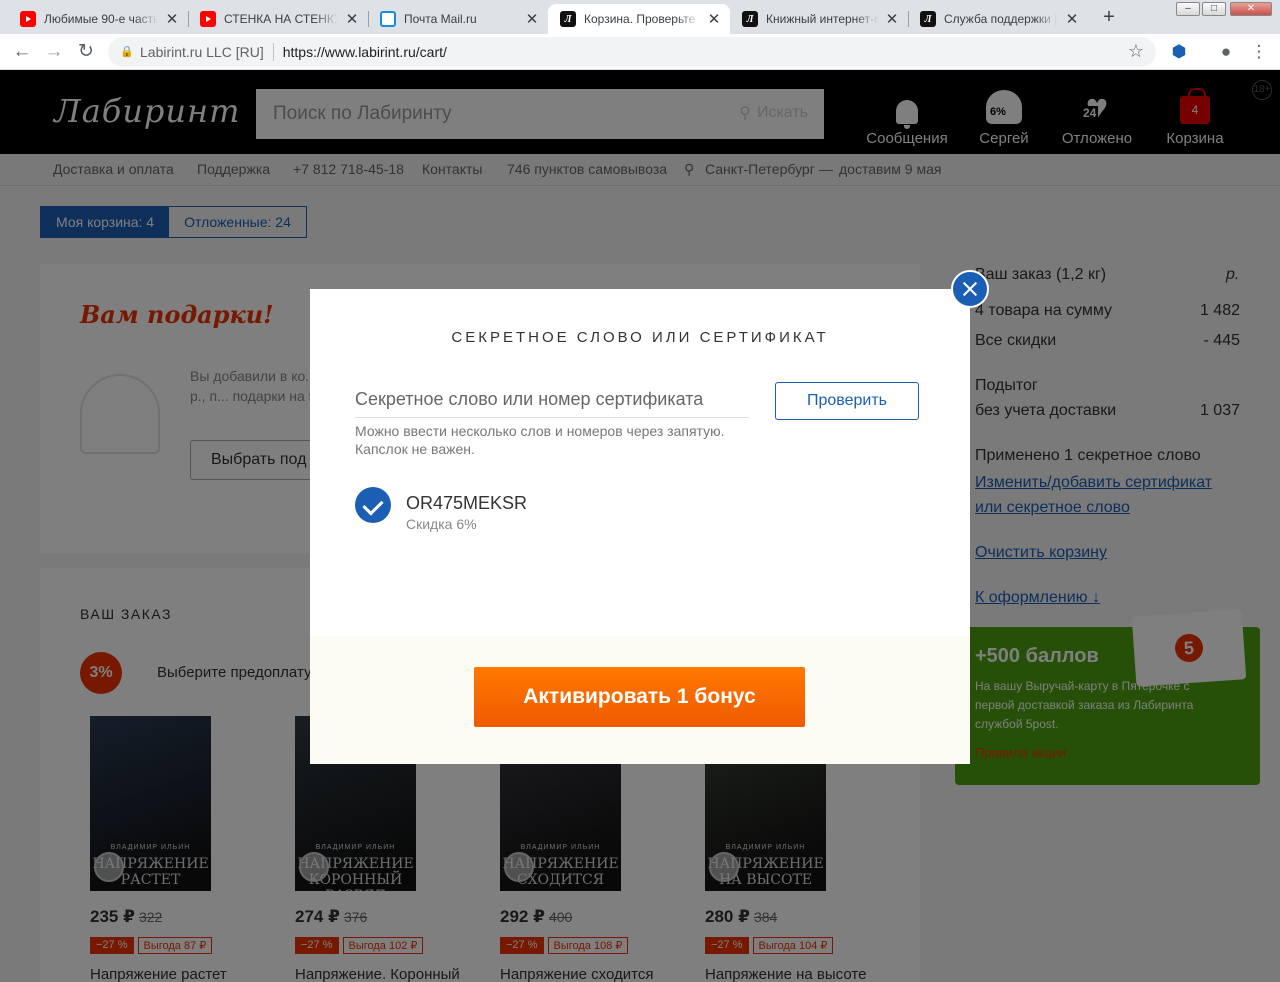 This screenshot has height=982, width=1280. I want to click on new-tab-button: +, so click(1109, 18).